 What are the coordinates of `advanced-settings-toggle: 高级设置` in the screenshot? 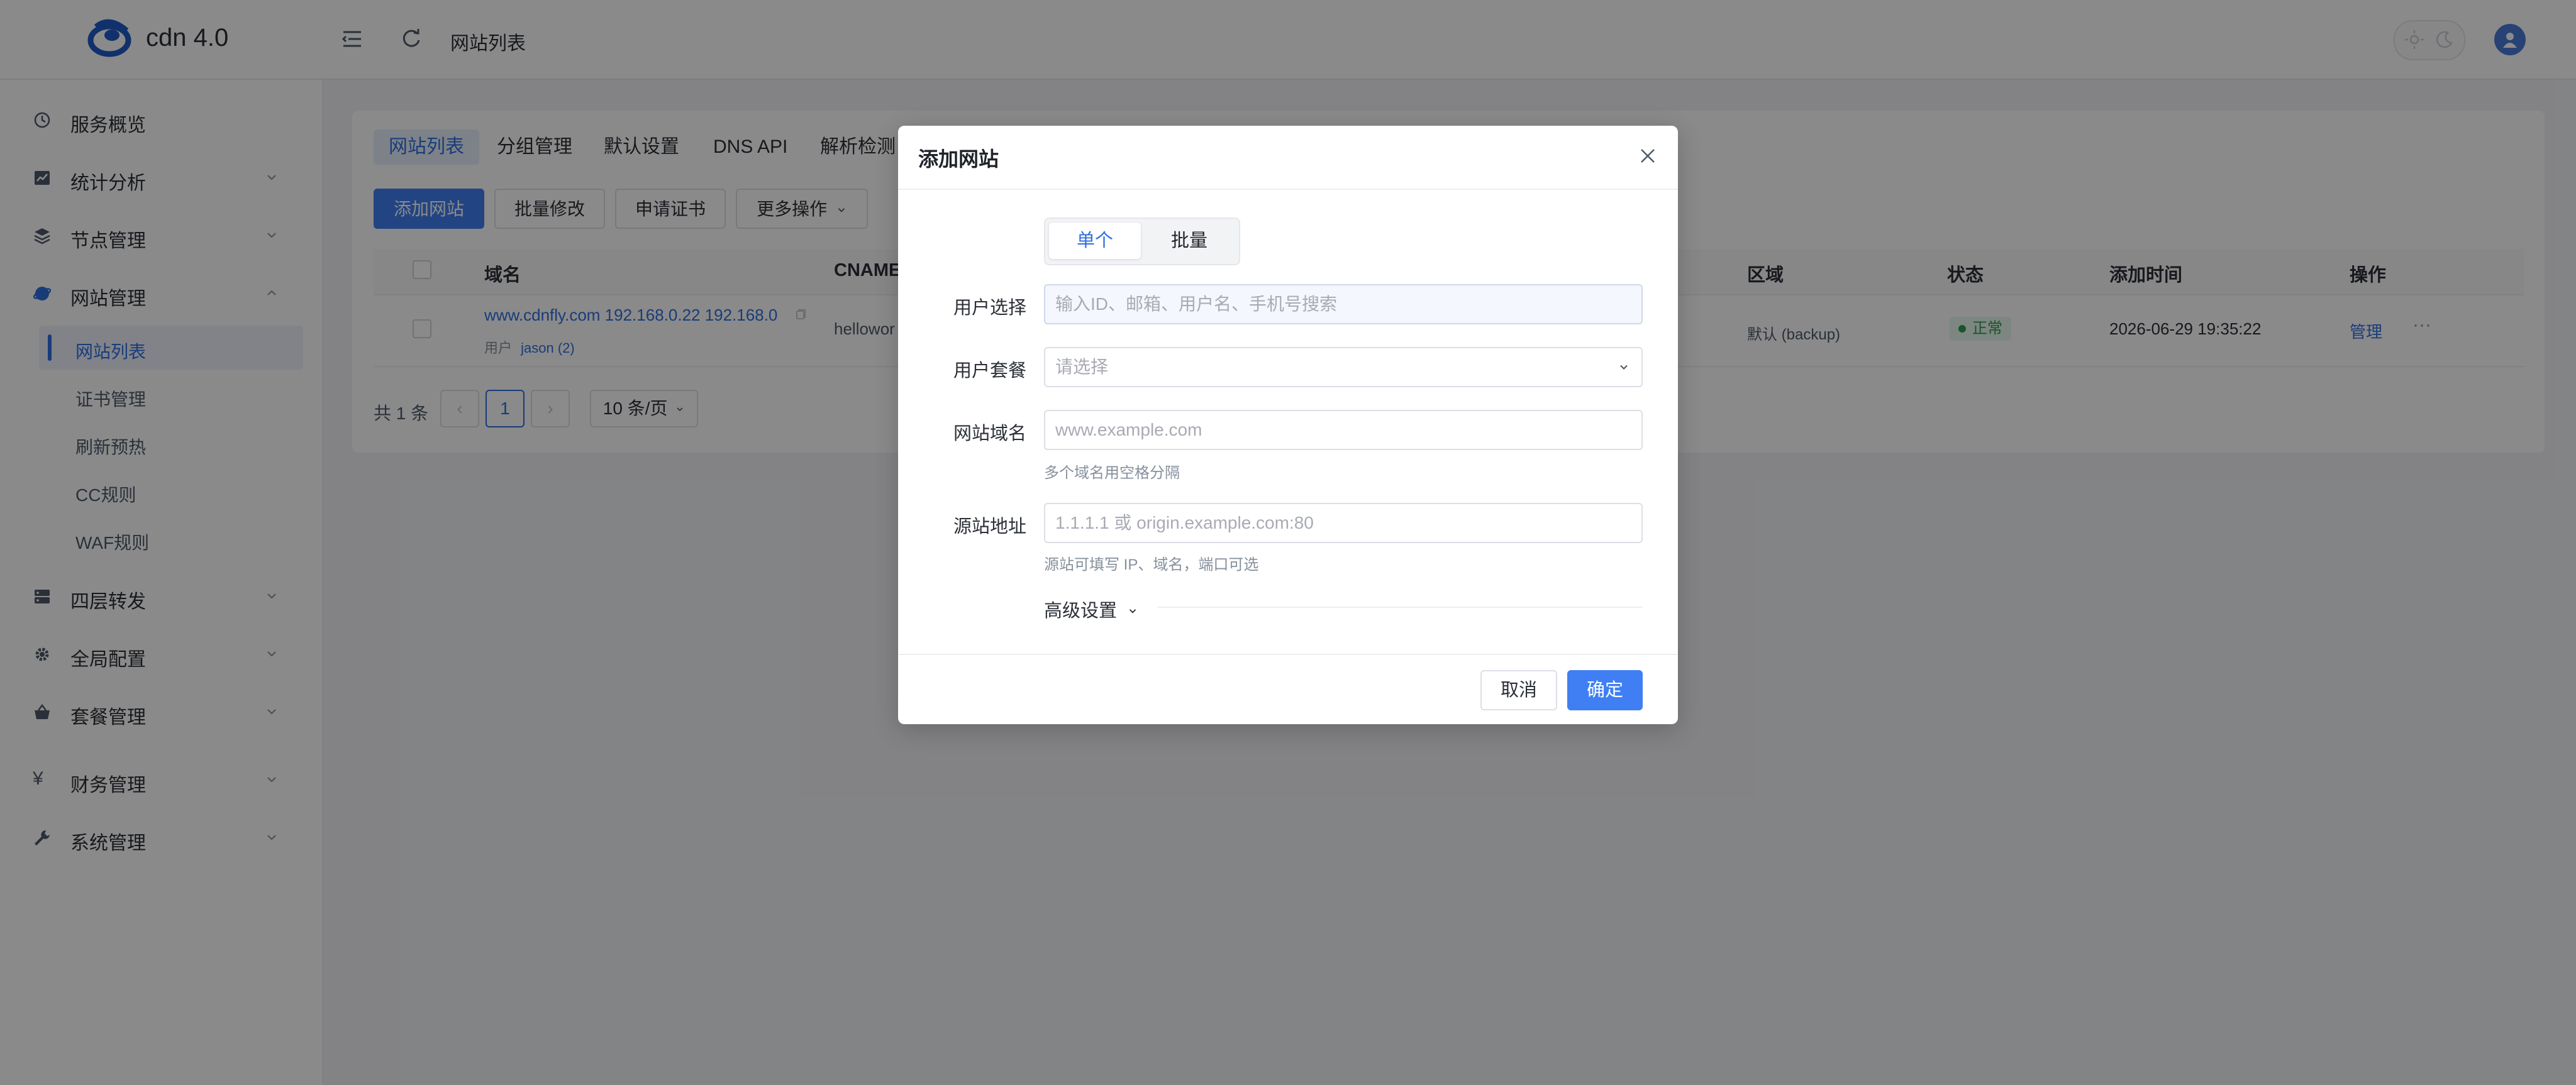 It's located at (1091, 609).